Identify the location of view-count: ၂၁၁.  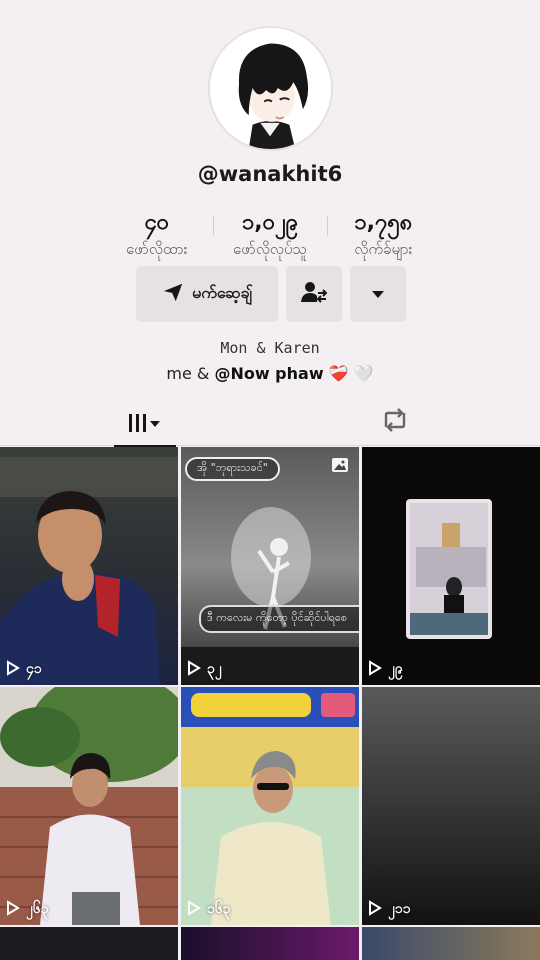
(389, 909).